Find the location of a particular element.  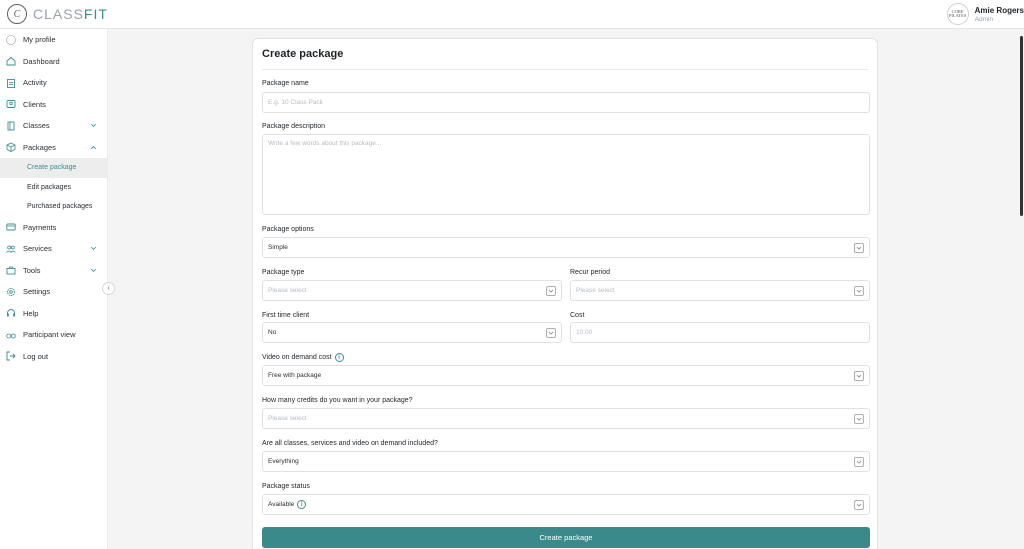

clients-icon is located at coordinates (11, 104).